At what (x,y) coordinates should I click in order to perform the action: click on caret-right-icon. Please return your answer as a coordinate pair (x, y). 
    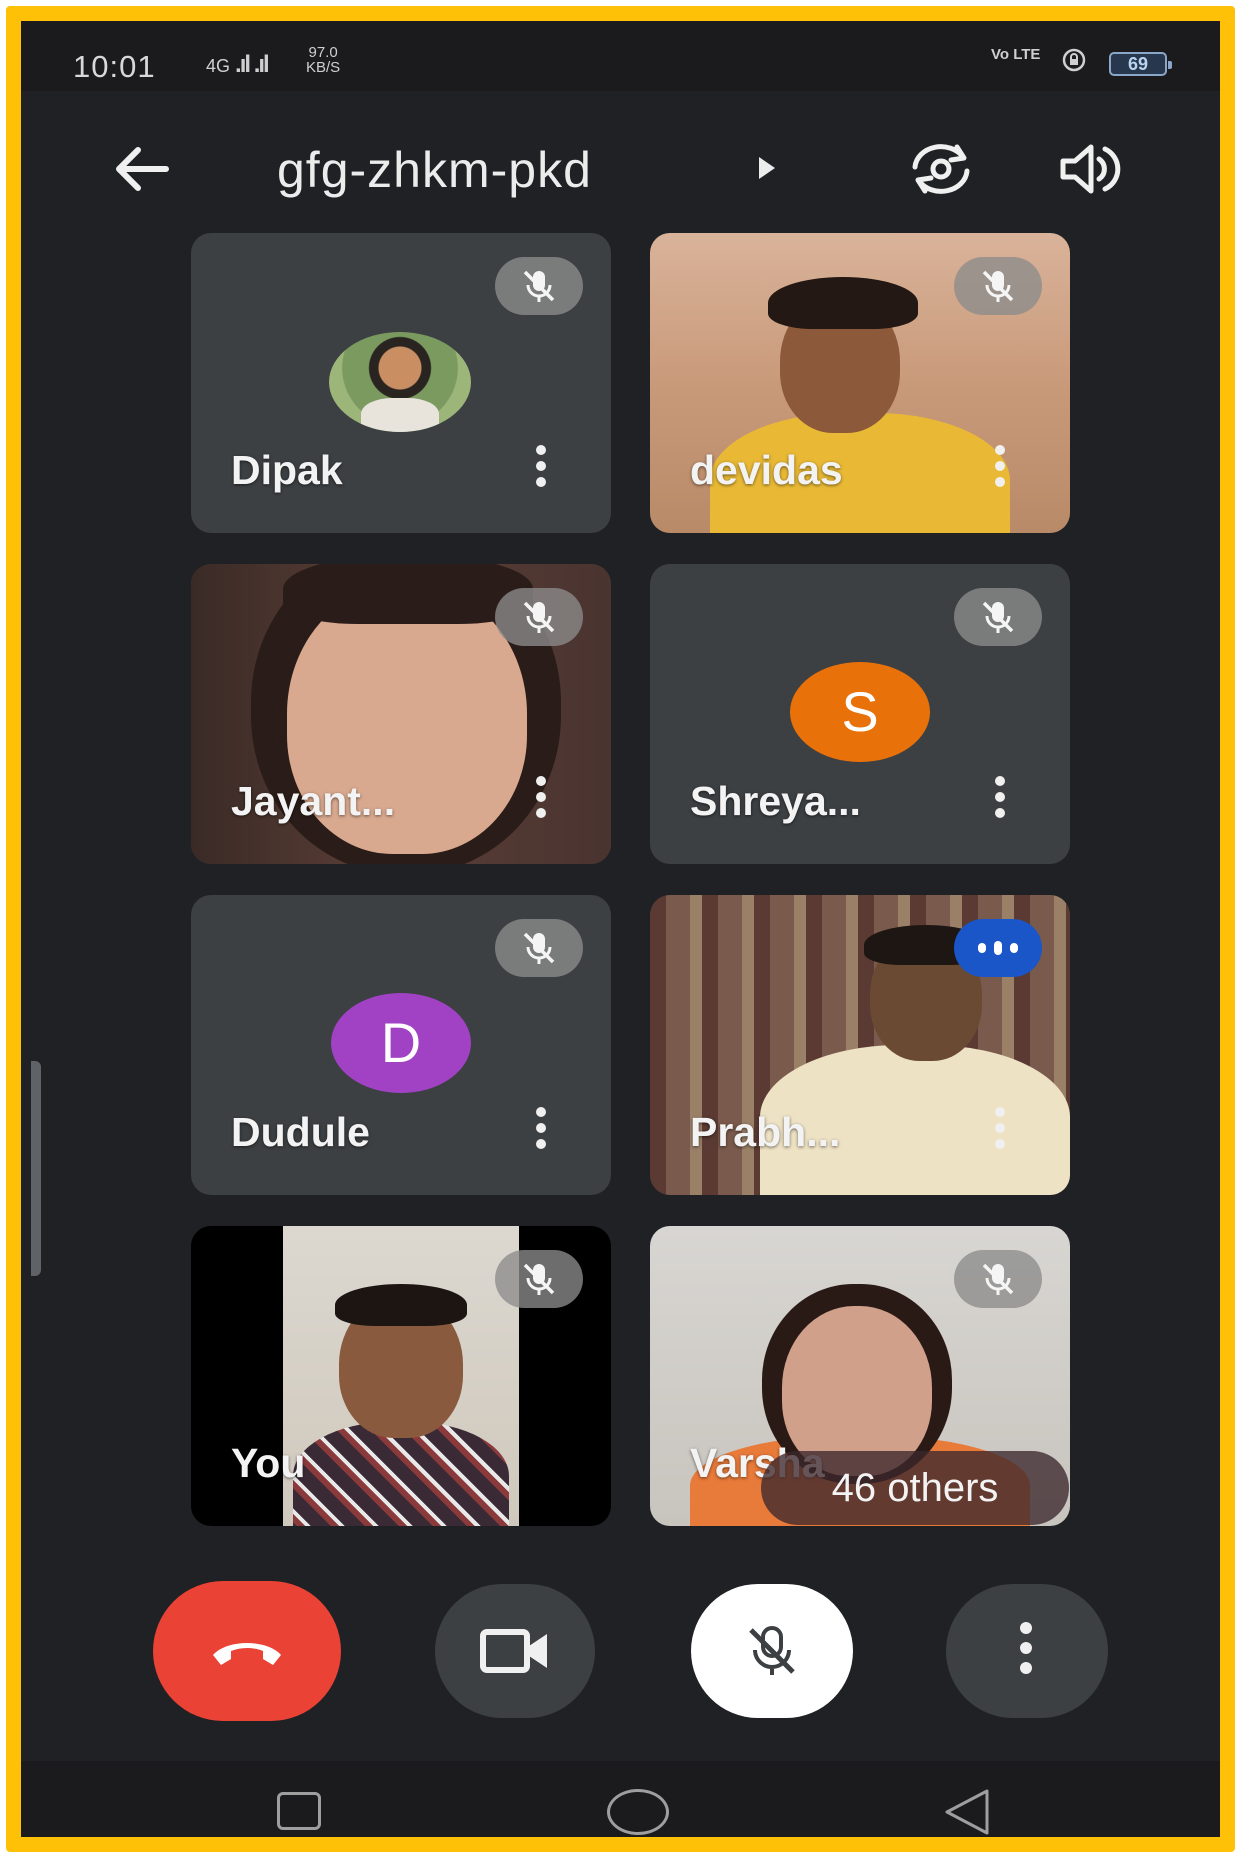
    Looking at the image, I should click on (767, 168).